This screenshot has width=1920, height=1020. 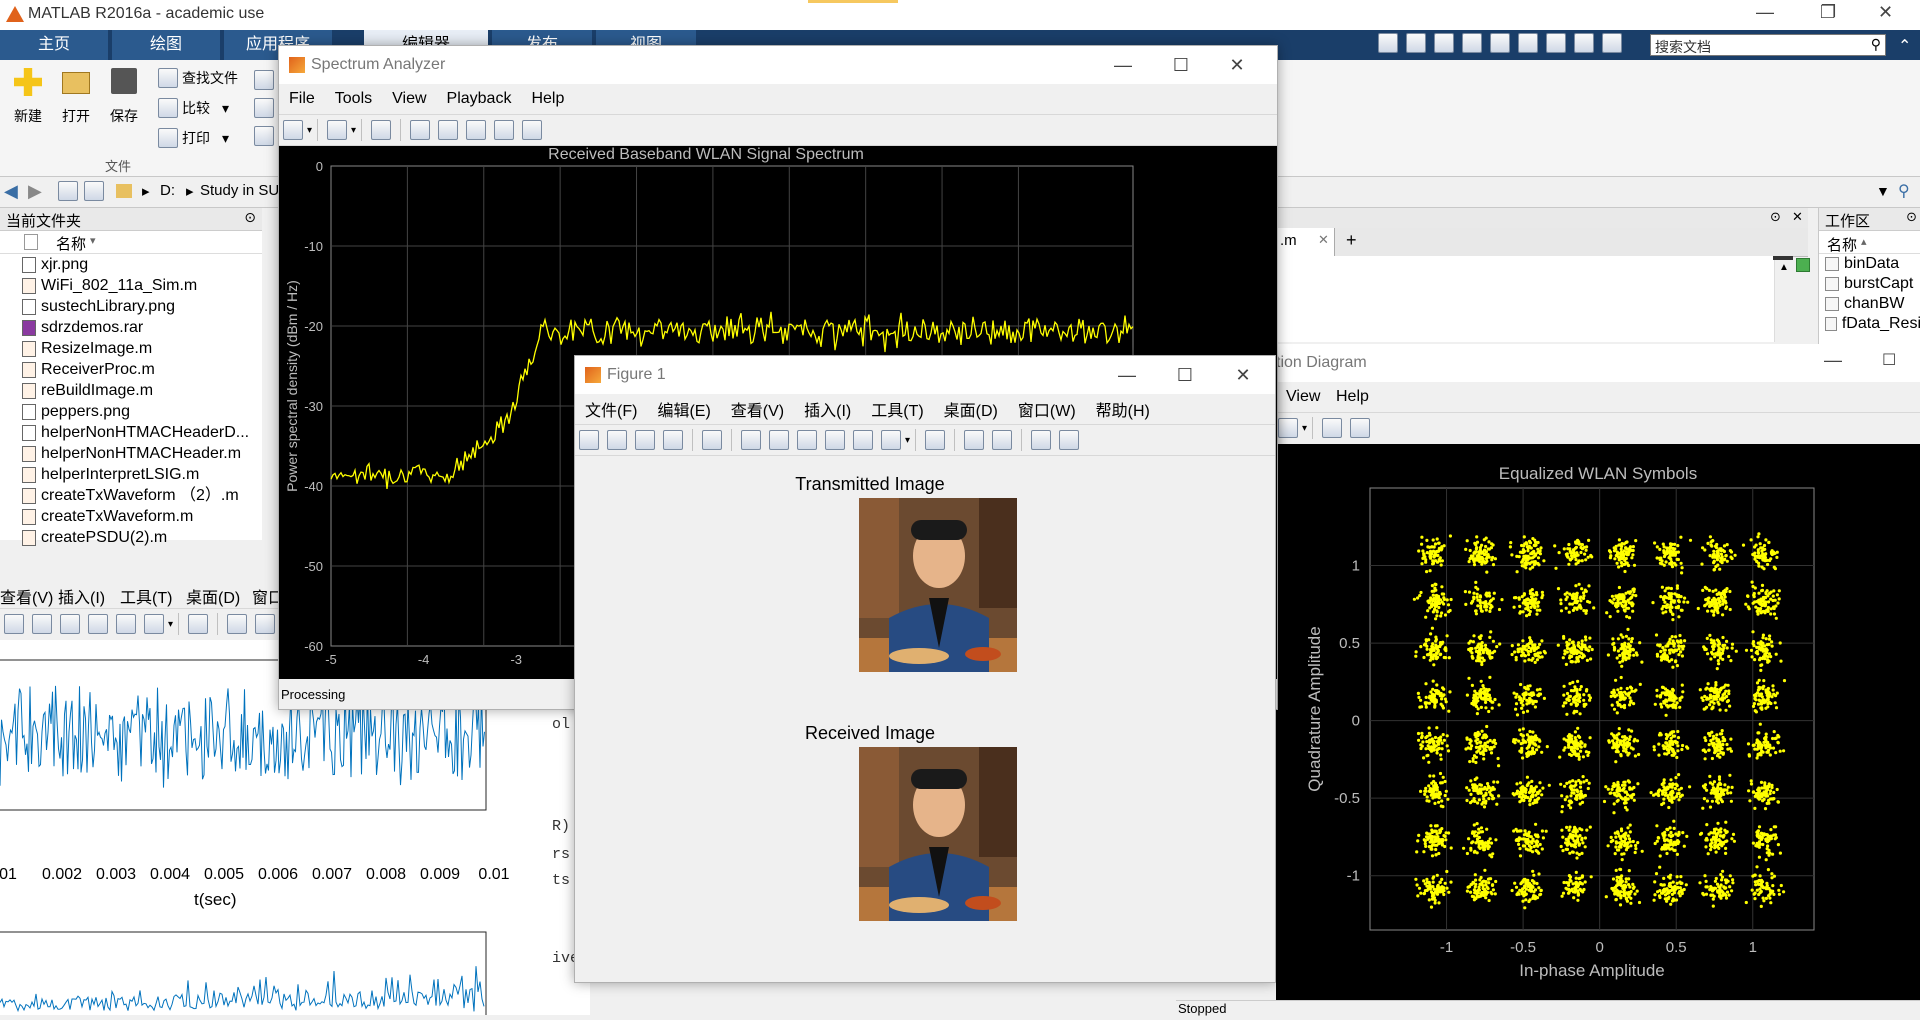 I want to click on editor-body, so click(x=1528, y=299).